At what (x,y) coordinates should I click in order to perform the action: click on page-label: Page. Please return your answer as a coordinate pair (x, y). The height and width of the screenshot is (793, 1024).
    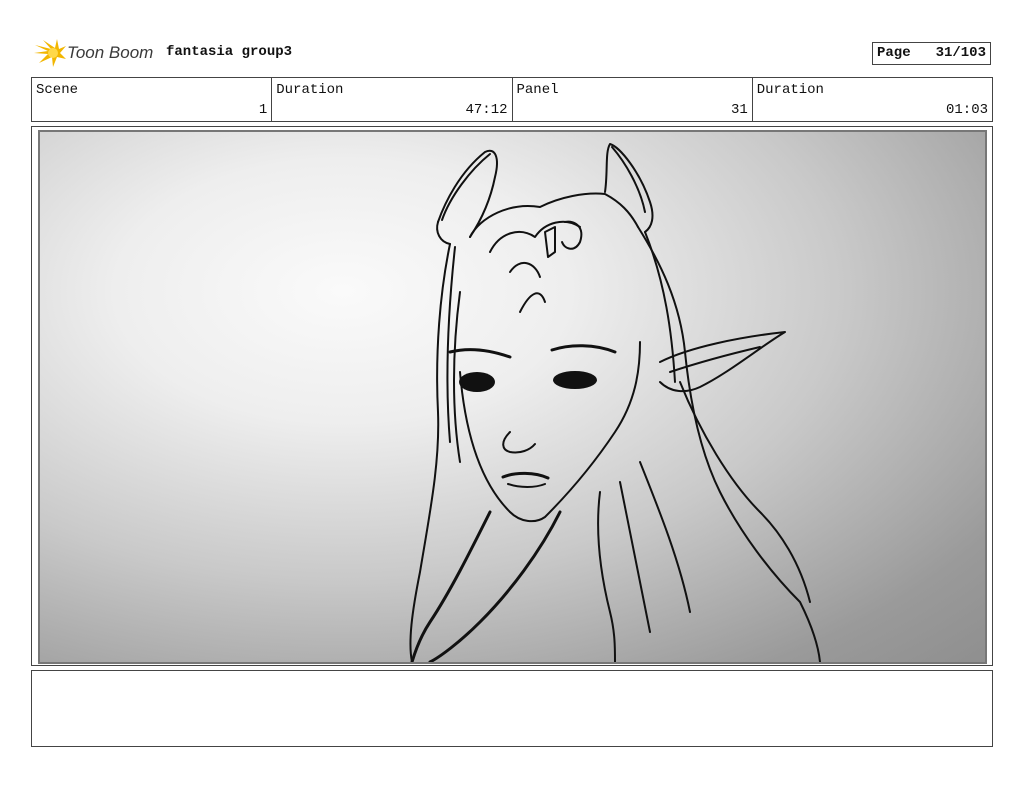
    Looking at the image, I should click on (894, 53).